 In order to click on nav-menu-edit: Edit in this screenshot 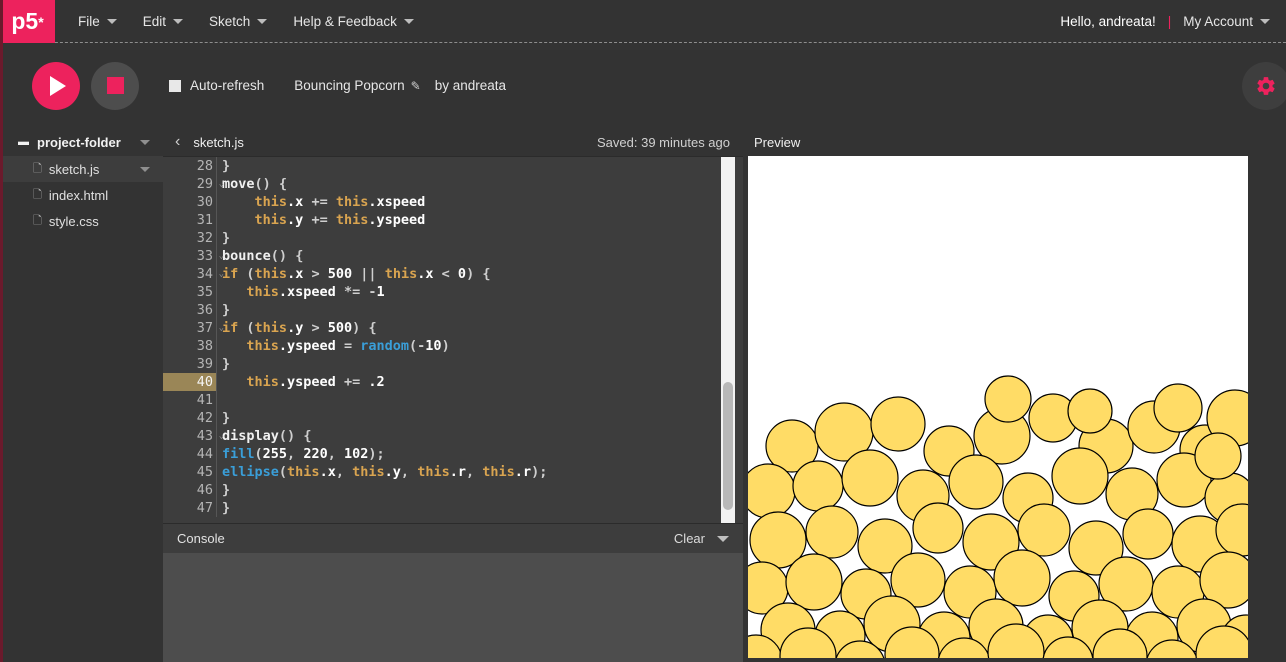, I will do `click(163, 21)`.